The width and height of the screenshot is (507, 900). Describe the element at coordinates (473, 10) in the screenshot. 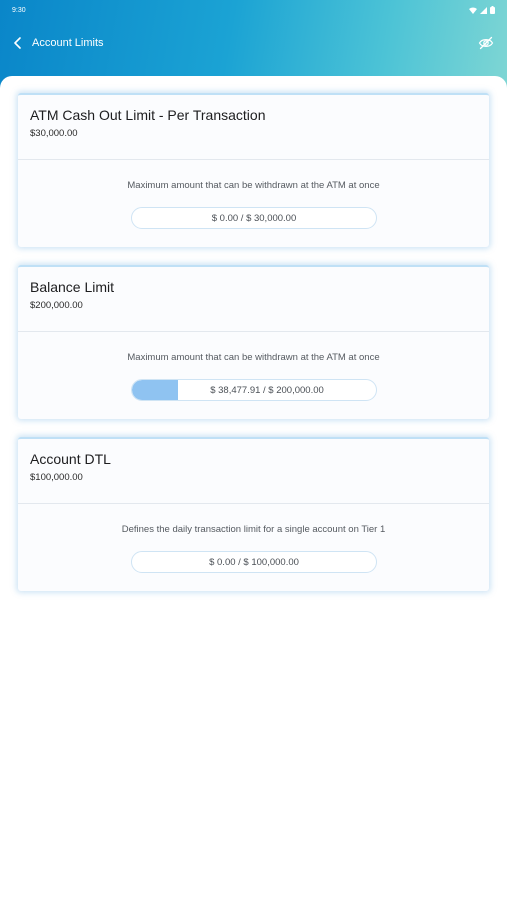

I see `wifi-icon` at that location.